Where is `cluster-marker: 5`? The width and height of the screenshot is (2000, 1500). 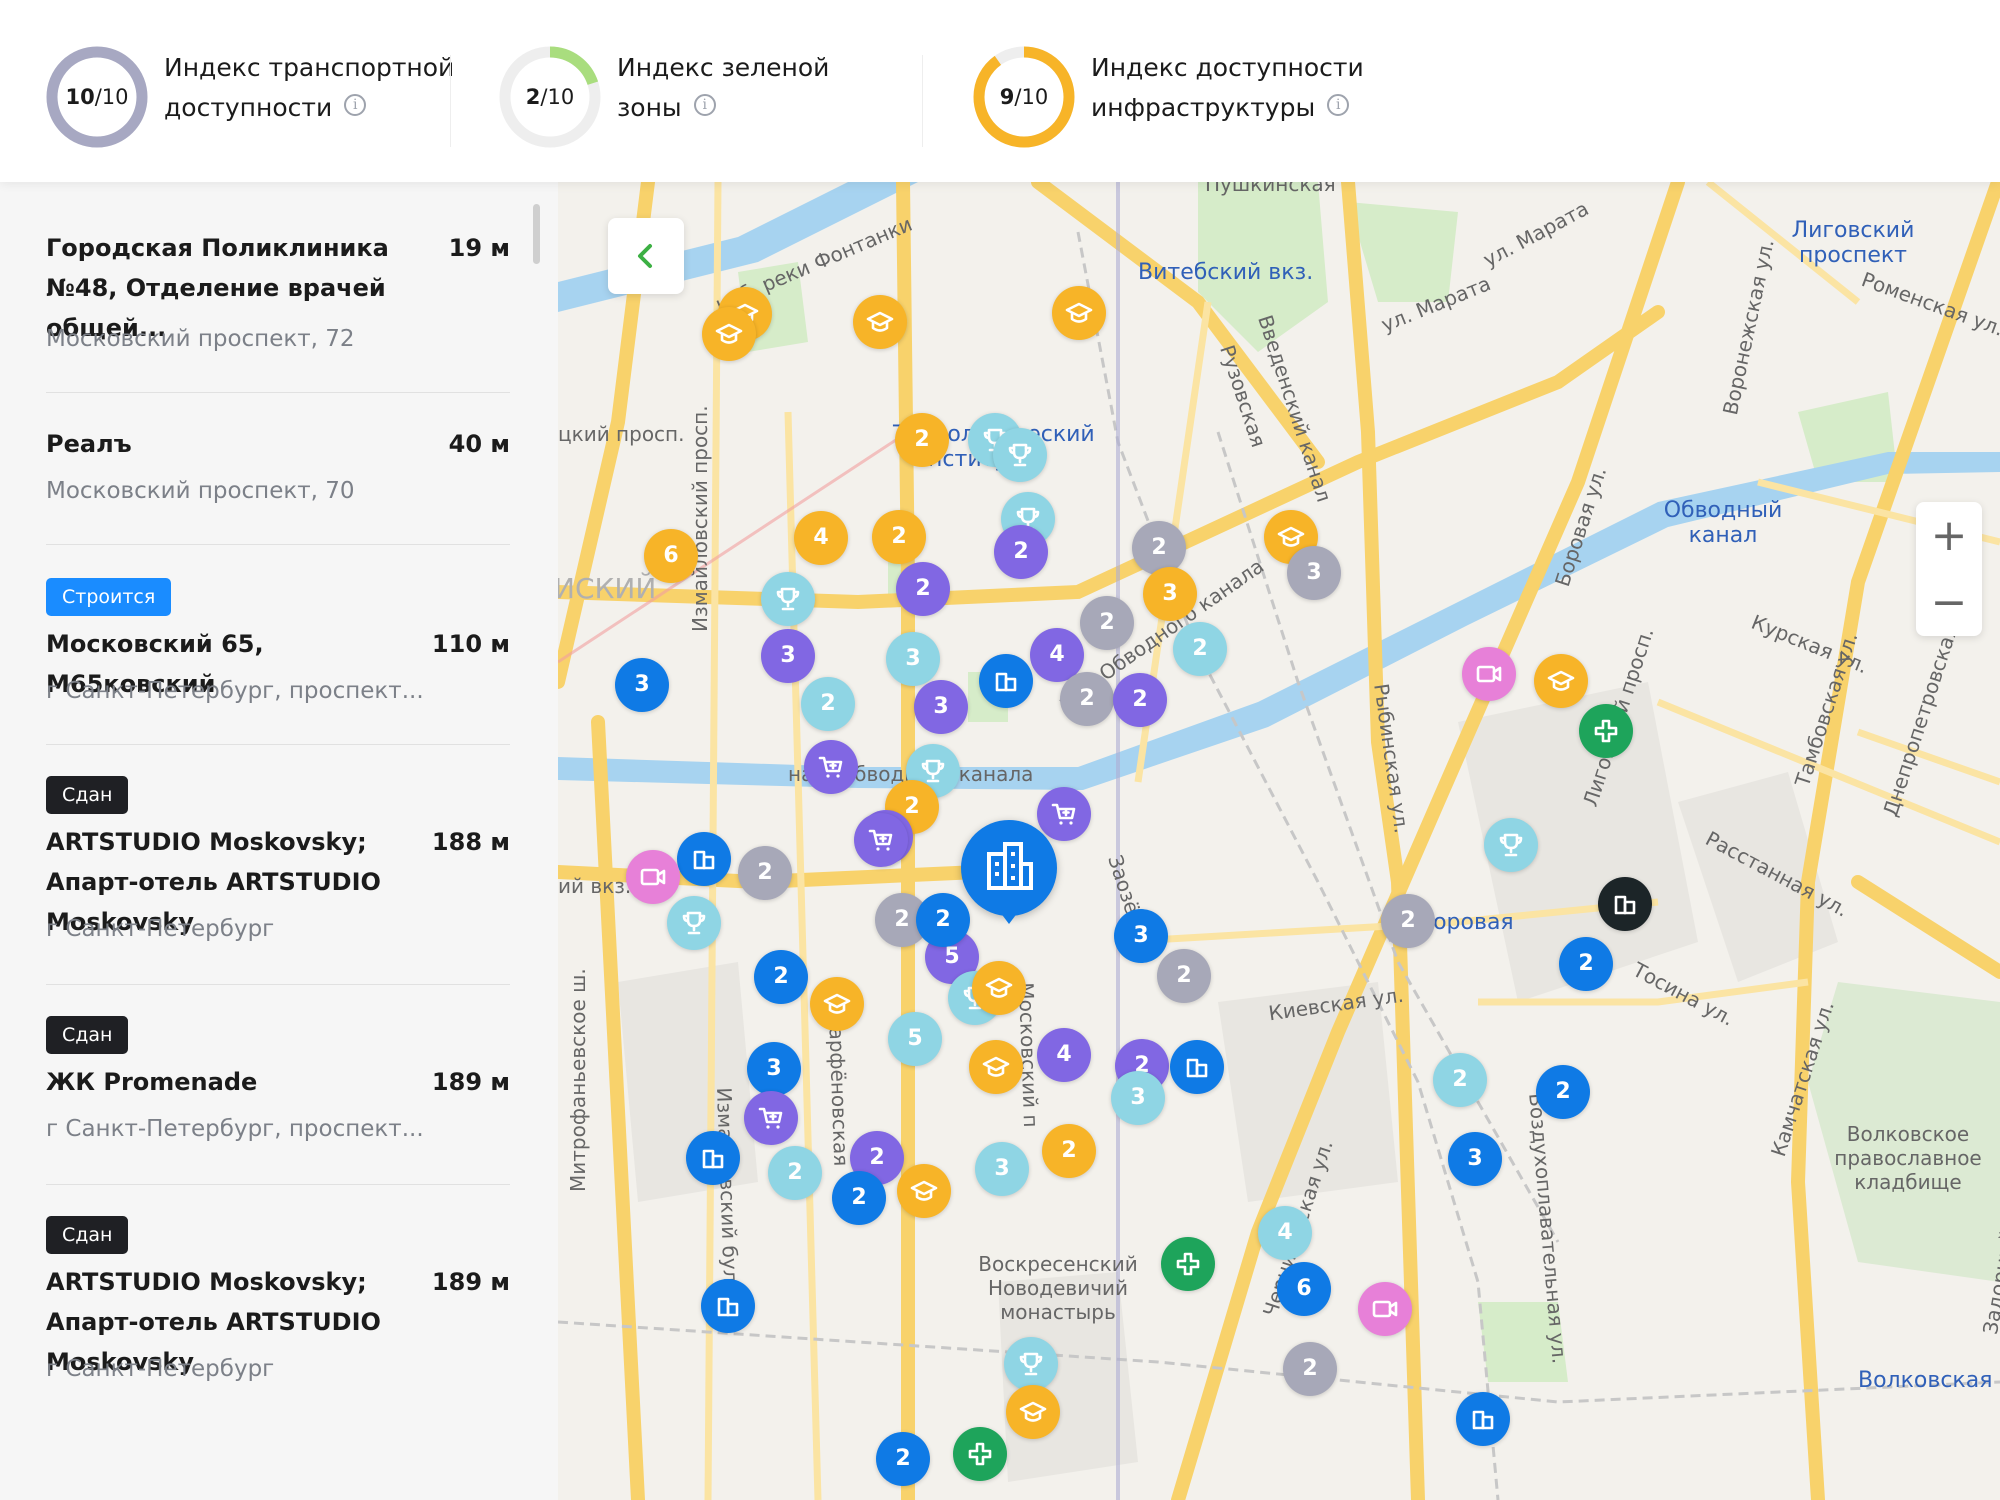
cluster-marker: 5 is located at coordinates (915, 1039).